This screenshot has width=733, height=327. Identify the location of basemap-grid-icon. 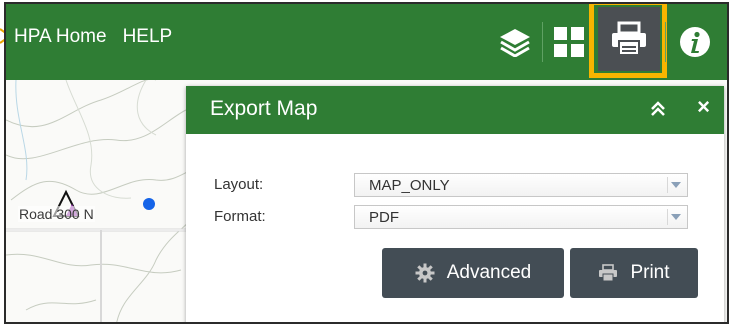
(569, 42).